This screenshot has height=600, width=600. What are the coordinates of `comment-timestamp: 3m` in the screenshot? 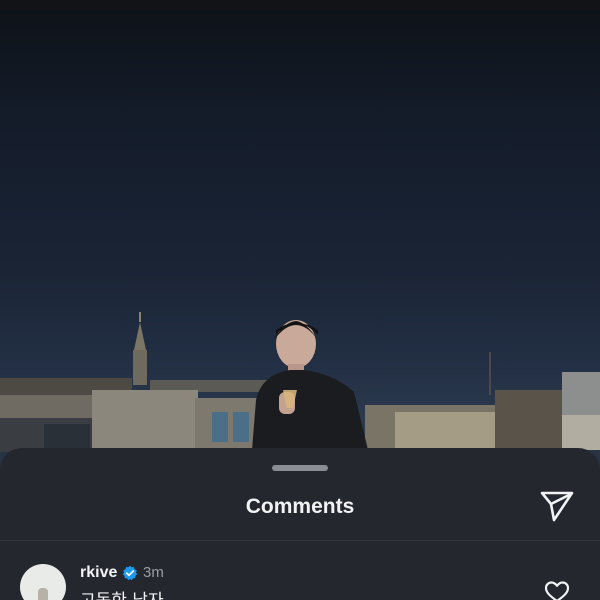 It's located at (153, 572).